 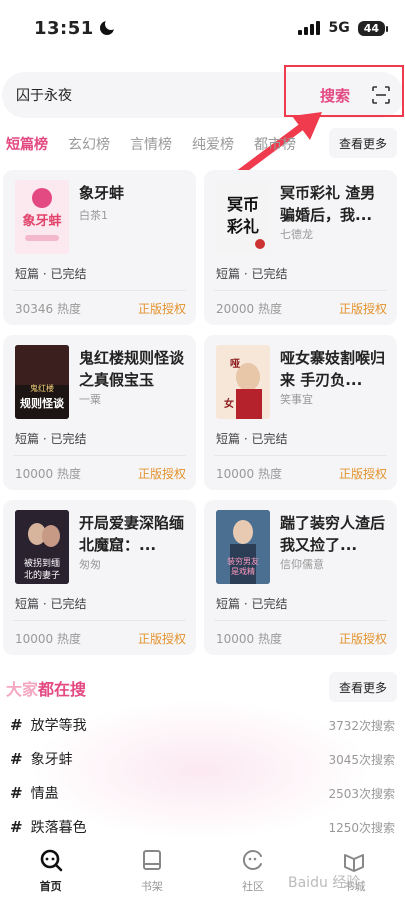 What do you see at coordinates (213, 144) in the screenshot?
I see `tab-bl: 纯爱榜` at bounding box center [213, 144].